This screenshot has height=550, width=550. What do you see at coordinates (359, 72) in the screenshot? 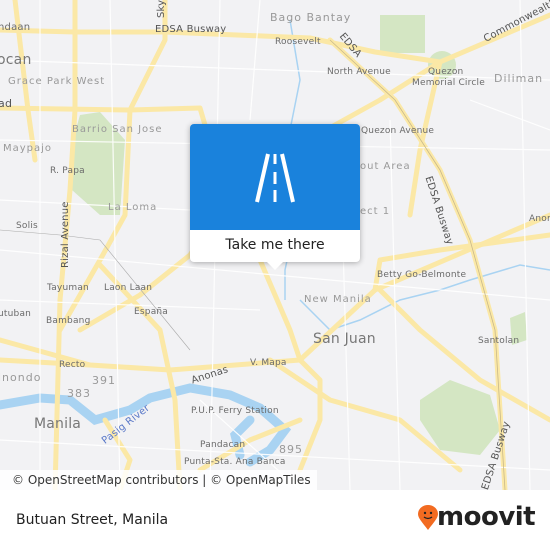
I see `place-label: North Avenue` at bounding box center [359, 72].